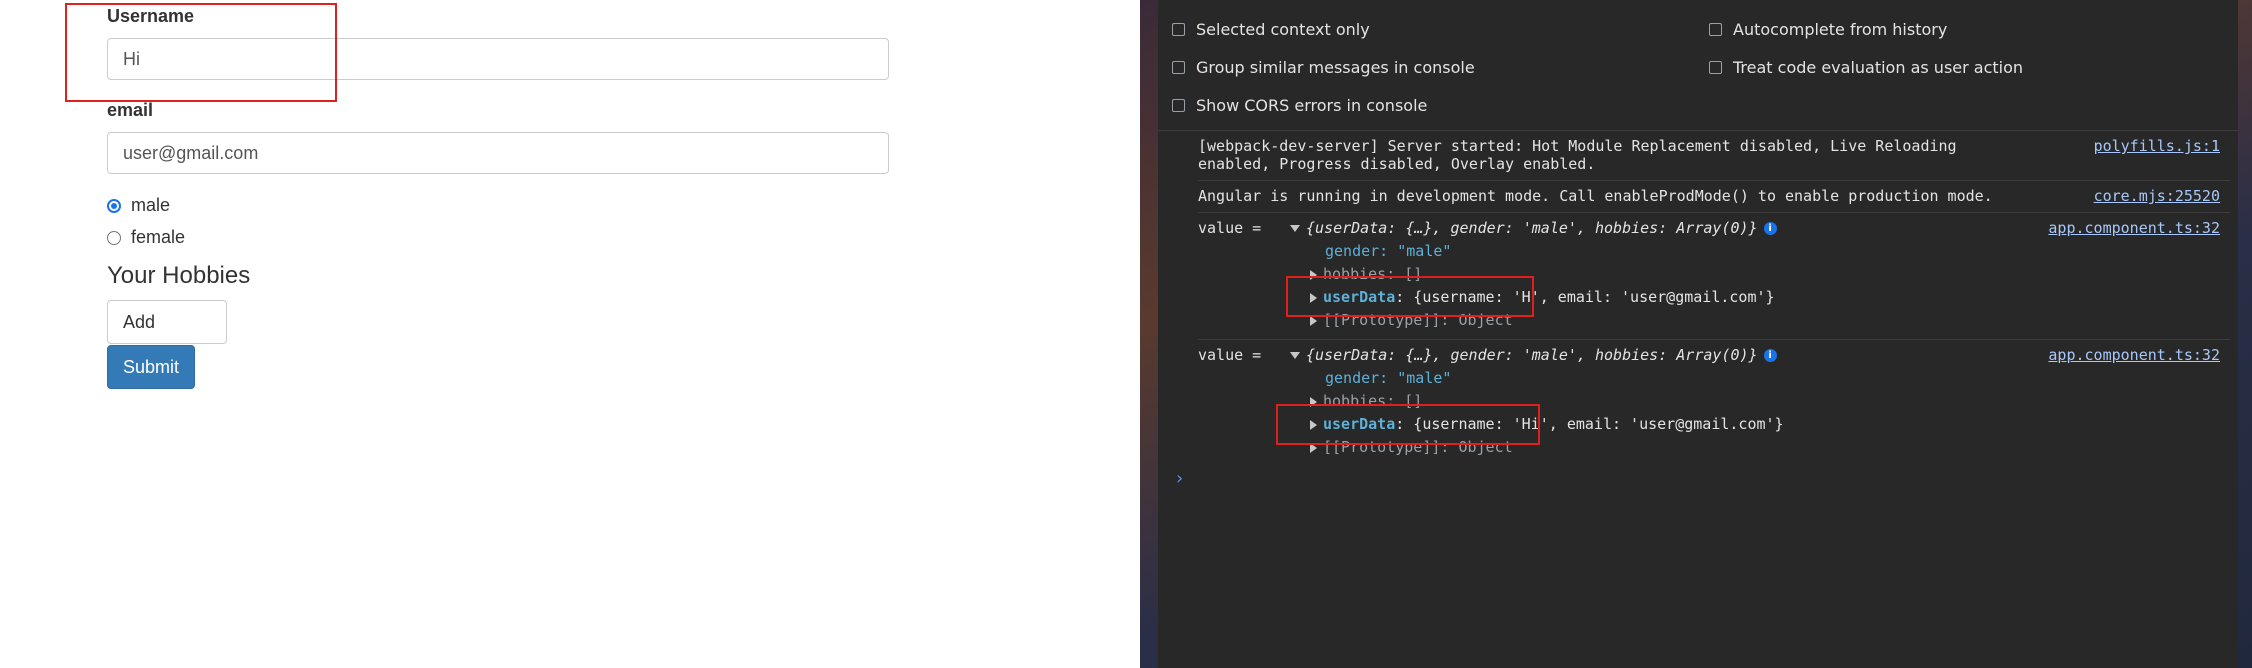 This screenshot has width=2252, height=668. I want to click on setting-treat-eval: Treat code evaluation as user action, so click(1866, 67).